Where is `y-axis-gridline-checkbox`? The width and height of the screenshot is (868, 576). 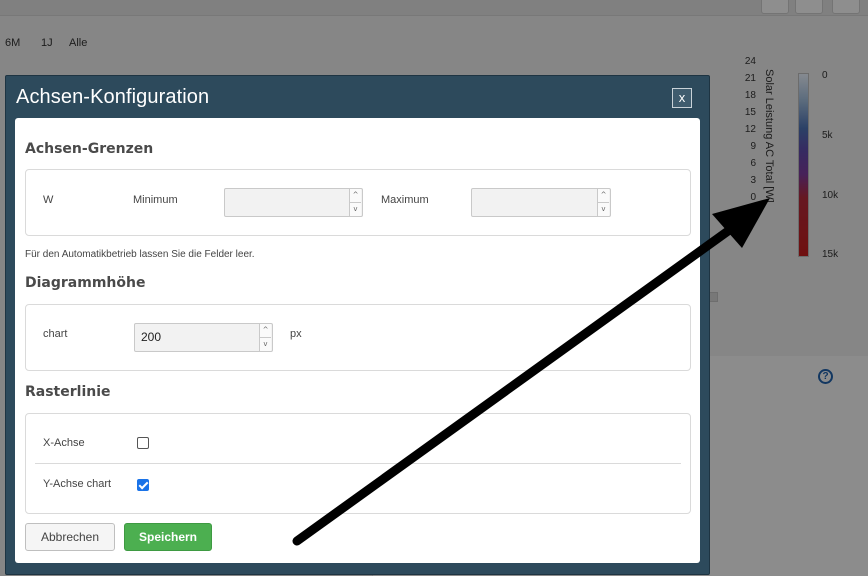 y-axis-gridline-checkbox is located at coordinates (143, 485).